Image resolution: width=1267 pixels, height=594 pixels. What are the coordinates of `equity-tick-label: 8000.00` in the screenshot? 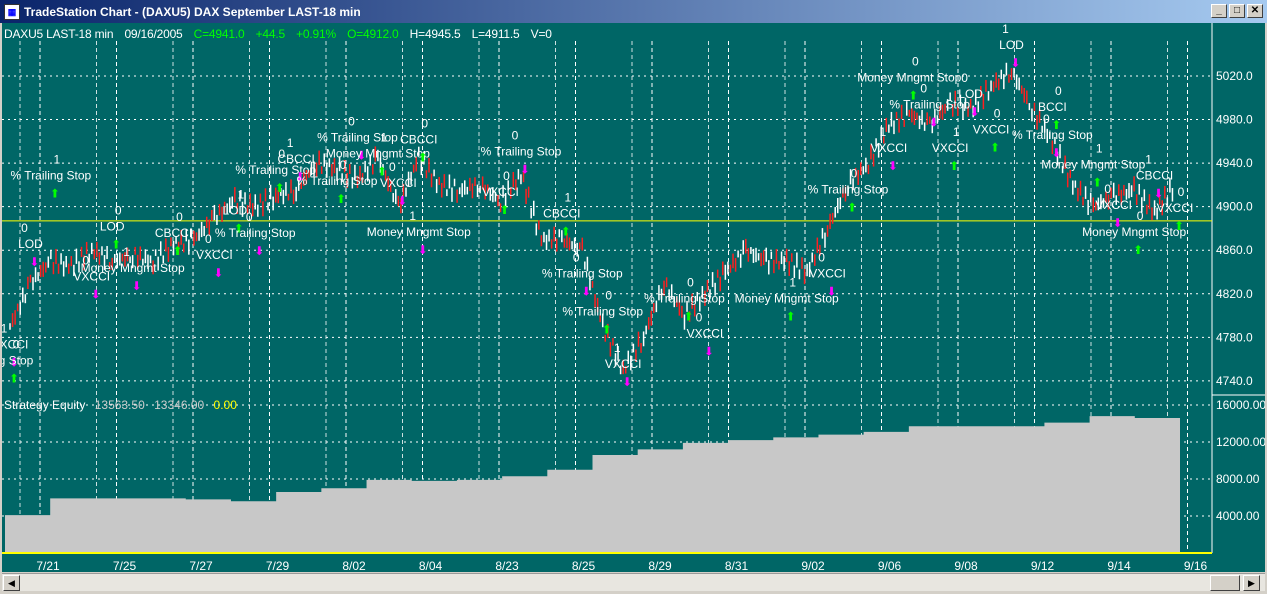 It's located at (1238, 479).